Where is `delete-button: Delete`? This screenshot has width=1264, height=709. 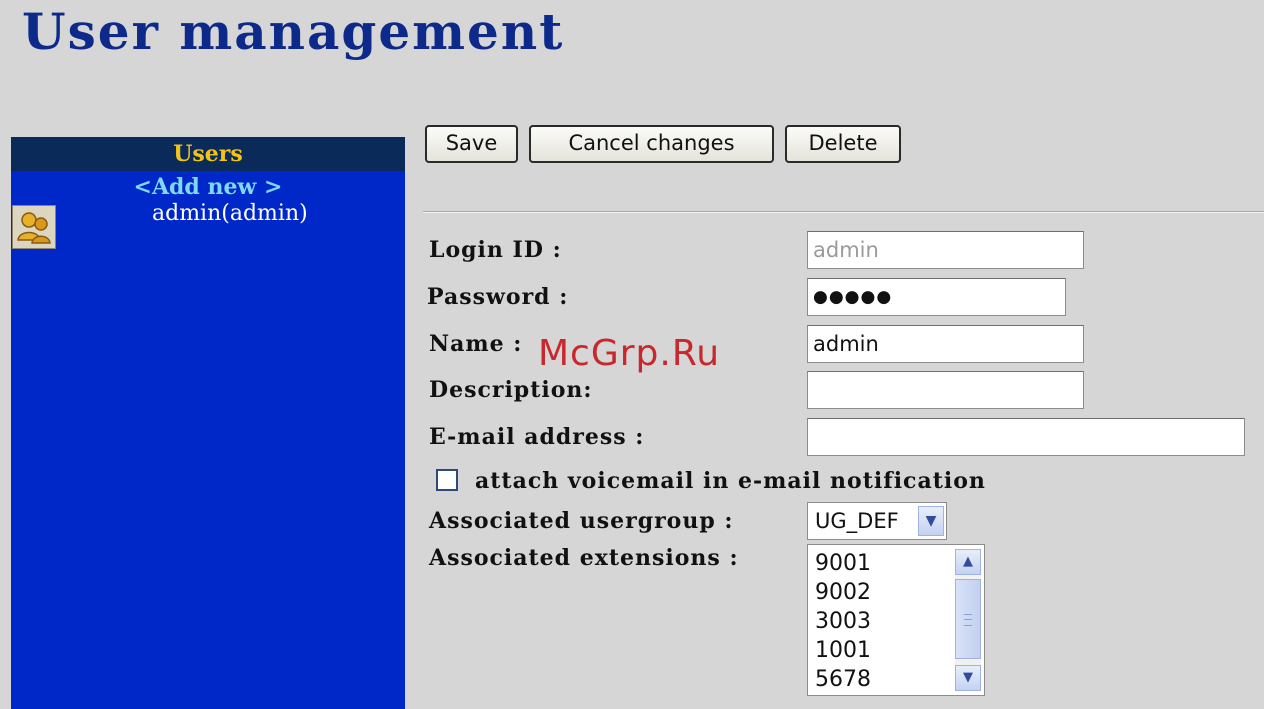 delete-button: Delete is located at coordinates (843, 144).